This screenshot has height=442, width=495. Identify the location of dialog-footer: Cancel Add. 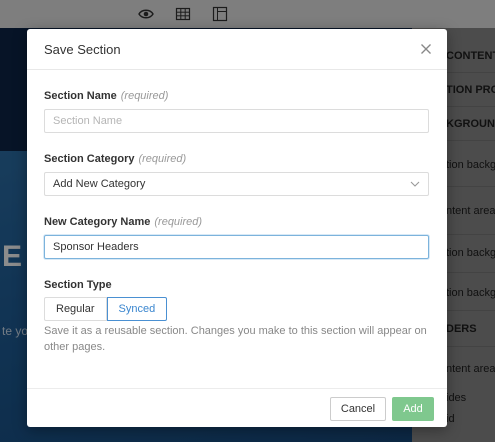
(237, 407).